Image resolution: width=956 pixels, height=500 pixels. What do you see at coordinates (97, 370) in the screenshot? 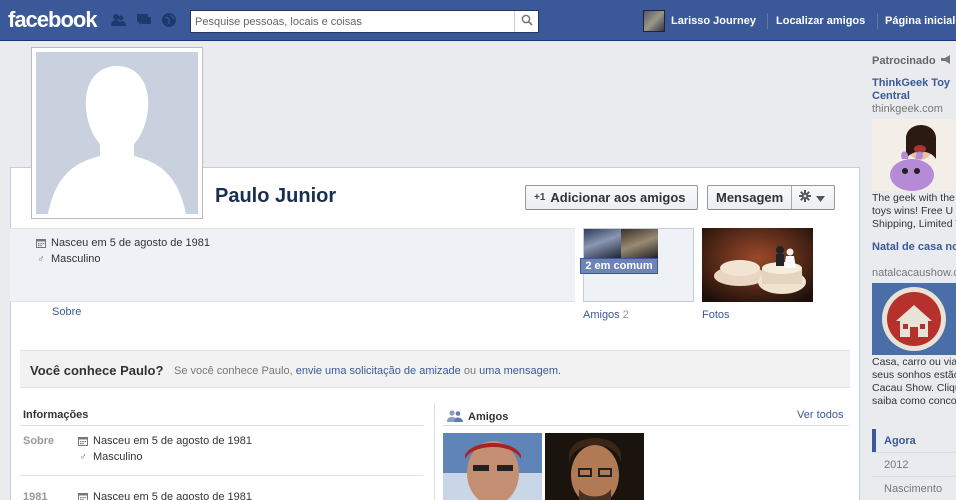
I see `know-person-title: Você conhece Paulo?` at bounding box center [97, 370].